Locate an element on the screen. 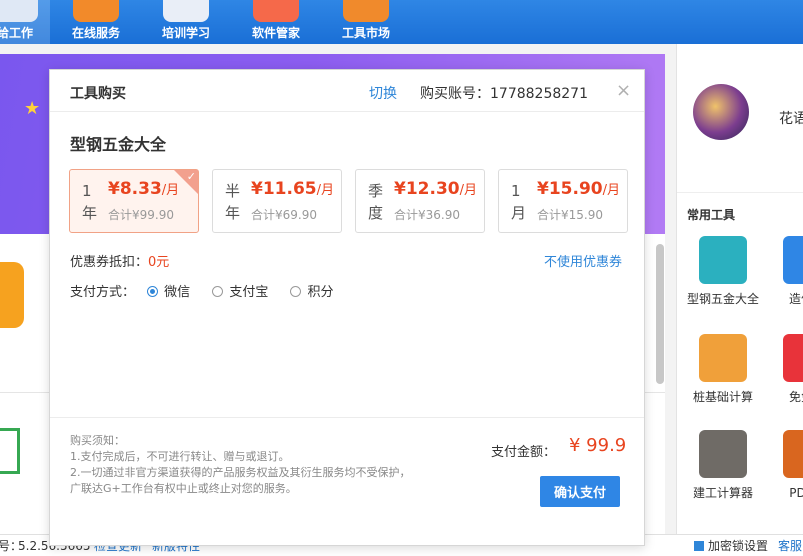 Image resolution: width=803 pixels, height=556 pixels. tool-label: PDF快 is located at coordinates (796, 493).